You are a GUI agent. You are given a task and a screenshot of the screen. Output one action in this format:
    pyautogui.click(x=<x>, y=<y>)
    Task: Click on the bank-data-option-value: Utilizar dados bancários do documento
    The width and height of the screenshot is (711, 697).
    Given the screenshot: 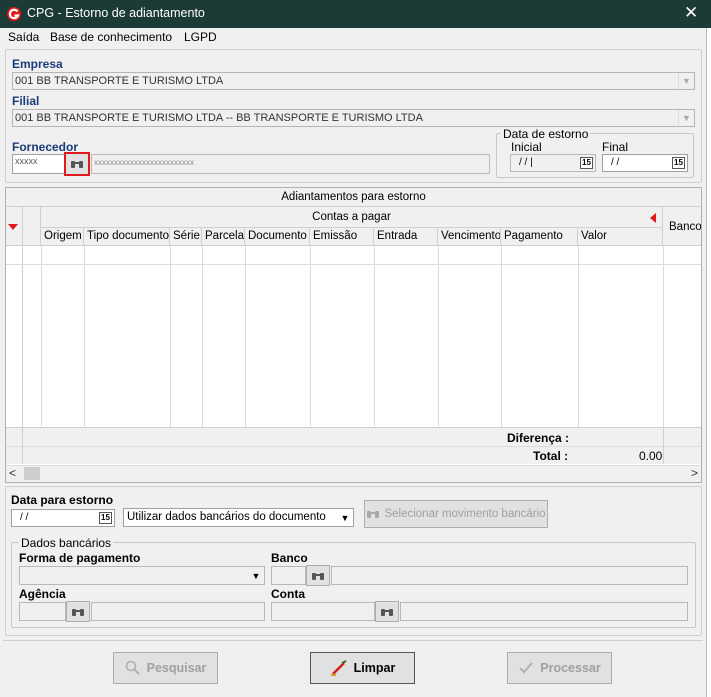 What is the action you would take?
    pyautogui.click(x=226, y=517)
    